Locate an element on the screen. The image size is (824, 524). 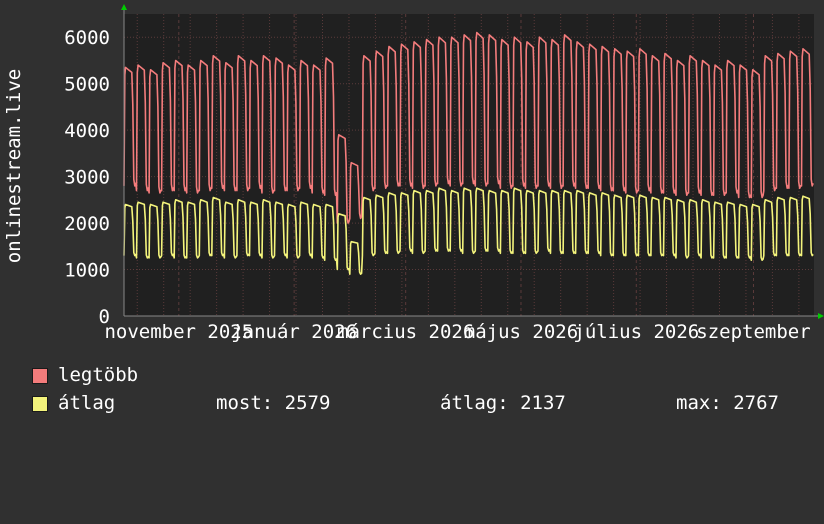
x-tick-label: március 2026 is located at coordinates (405, 332).